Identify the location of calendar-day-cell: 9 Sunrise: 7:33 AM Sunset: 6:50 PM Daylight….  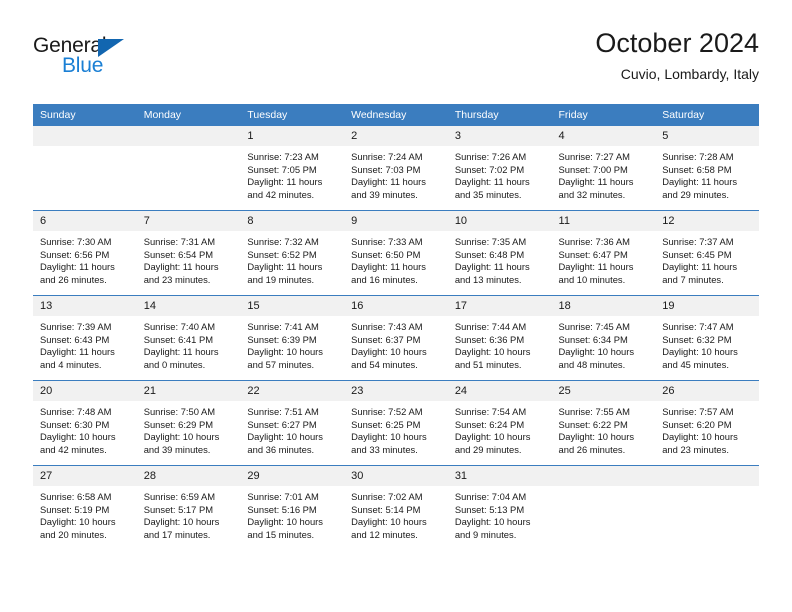
(396, 253).